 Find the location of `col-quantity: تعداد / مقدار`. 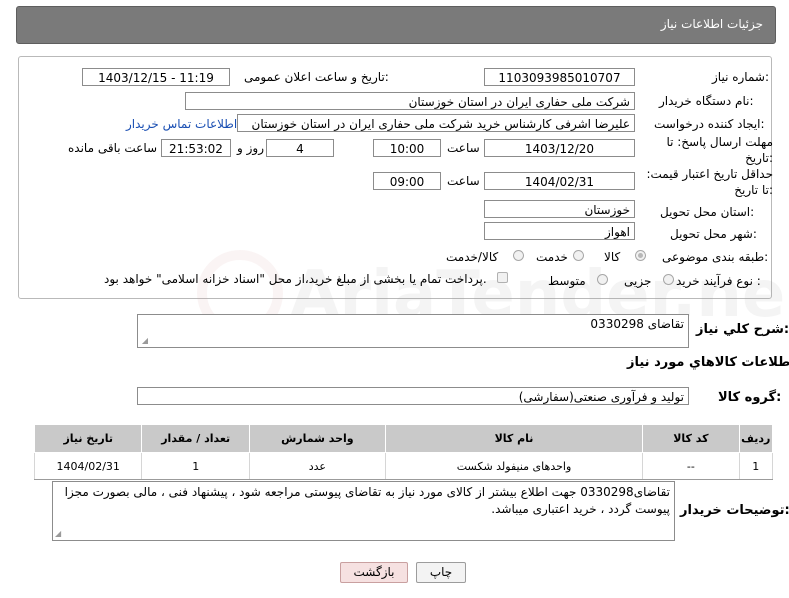

col-quantity: تعداد / مقدار is located at coordinates (195, 438).